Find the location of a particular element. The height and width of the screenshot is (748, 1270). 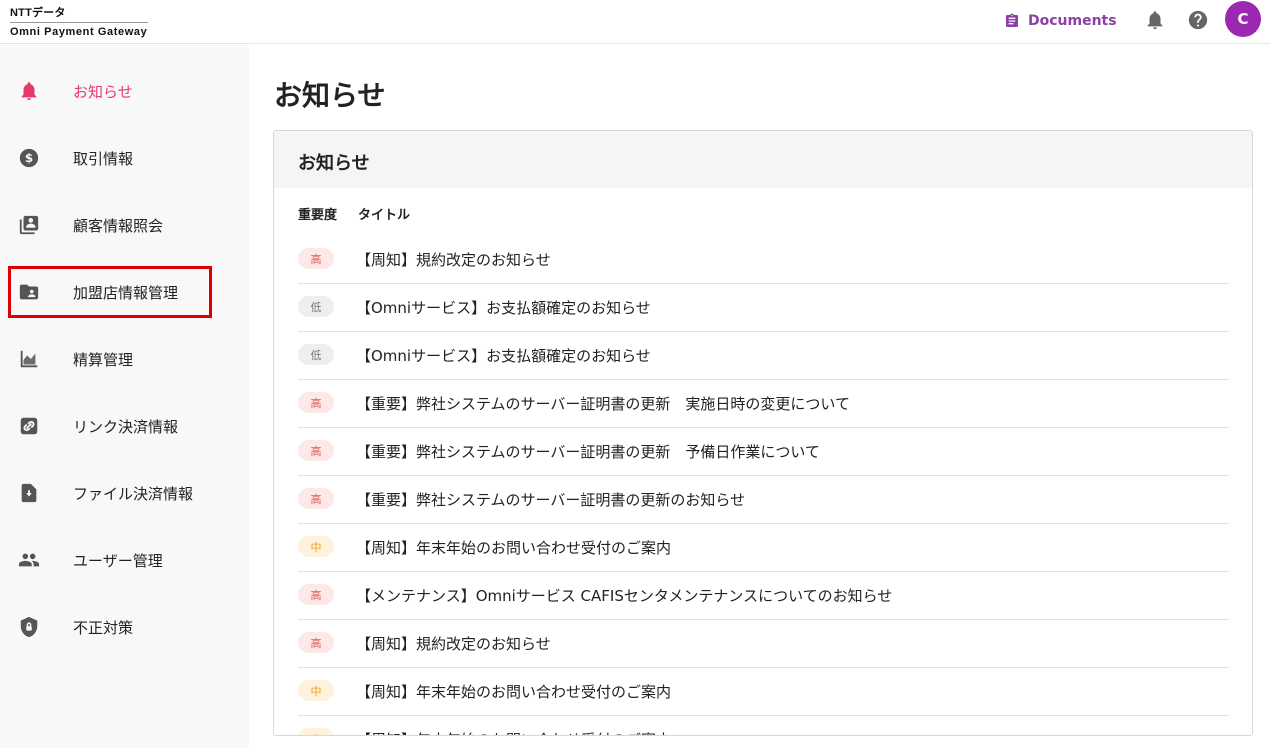

user-avatar: C is located at coordinates (1243, 19).